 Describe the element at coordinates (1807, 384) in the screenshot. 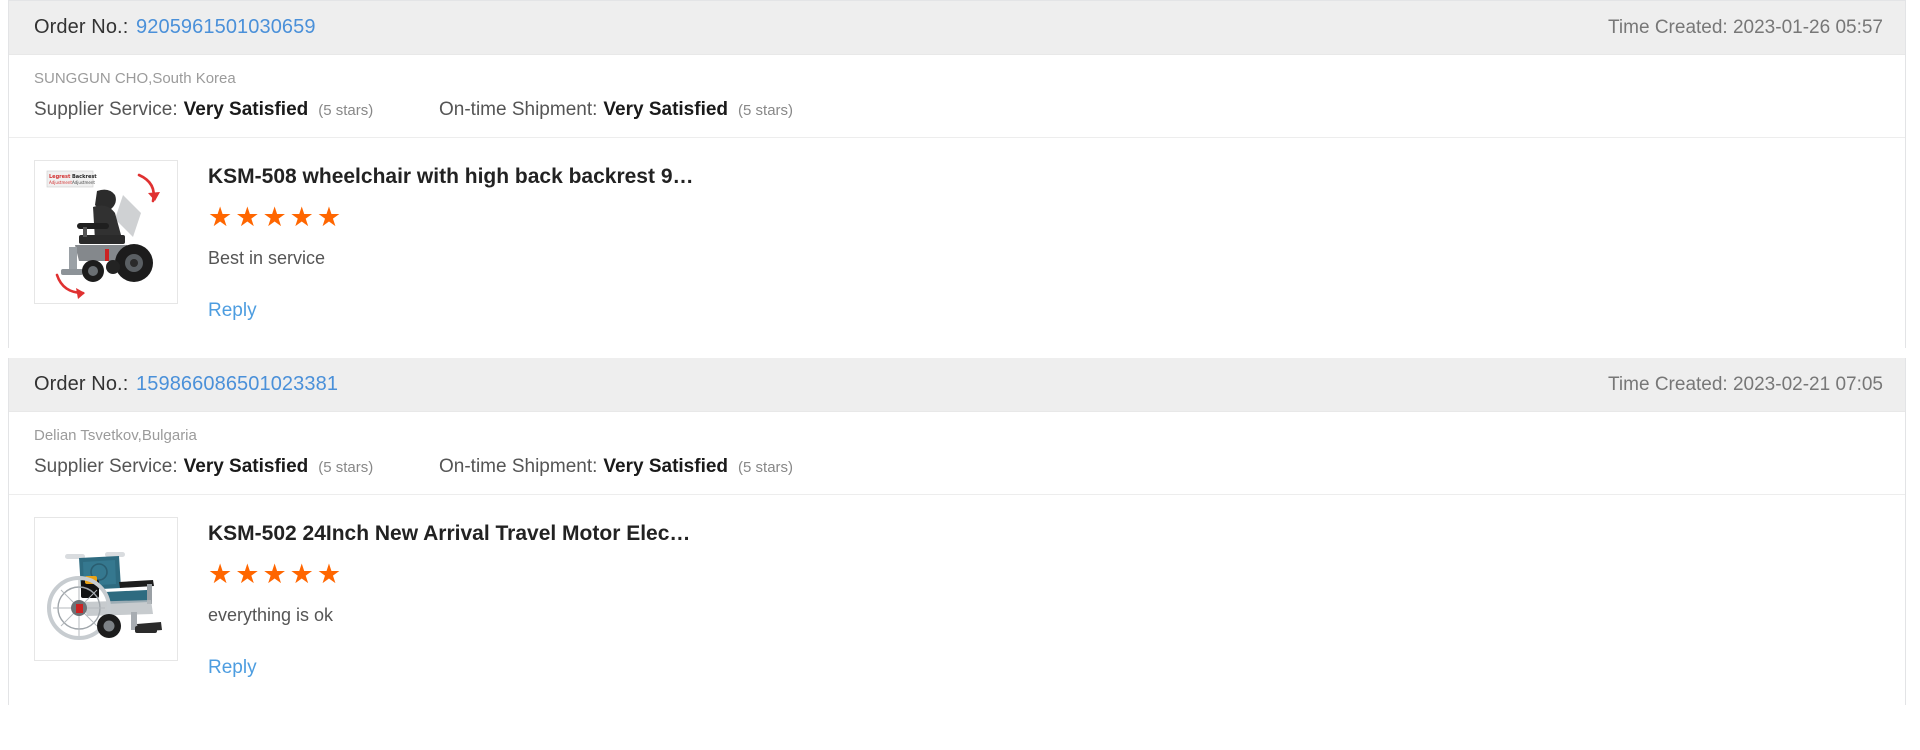

I see `time-created-value: 2023-02-21 07:05` at that location.